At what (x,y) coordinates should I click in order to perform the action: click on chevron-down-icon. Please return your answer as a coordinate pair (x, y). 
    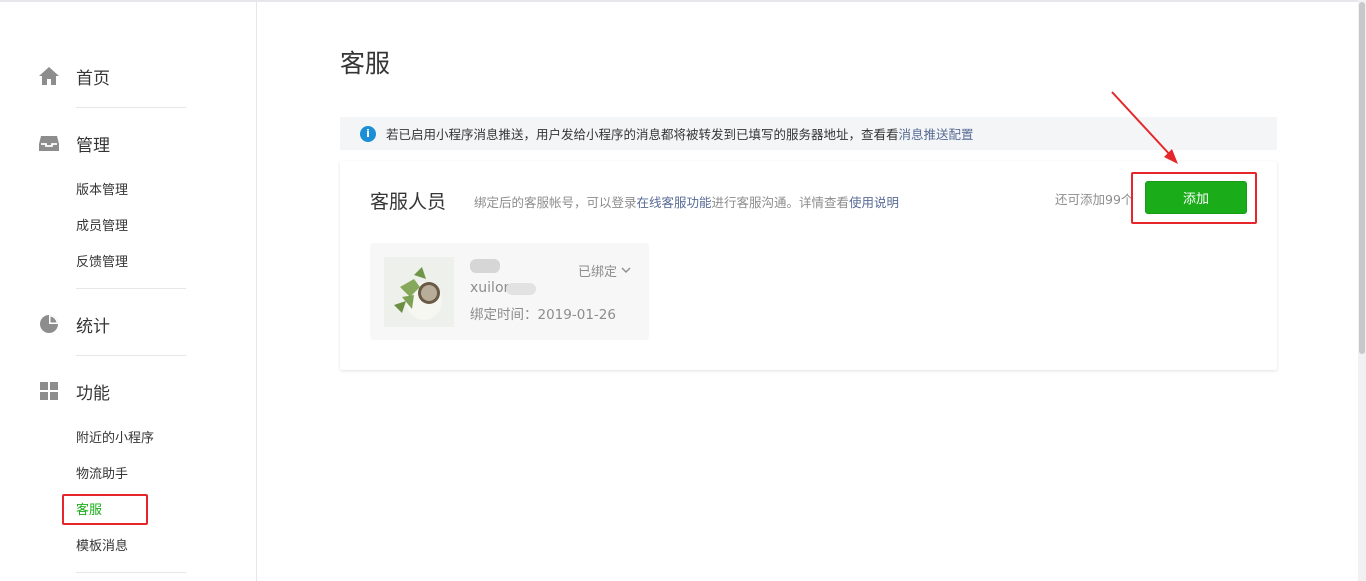
    Looking at the image, I should click on (626, 270).